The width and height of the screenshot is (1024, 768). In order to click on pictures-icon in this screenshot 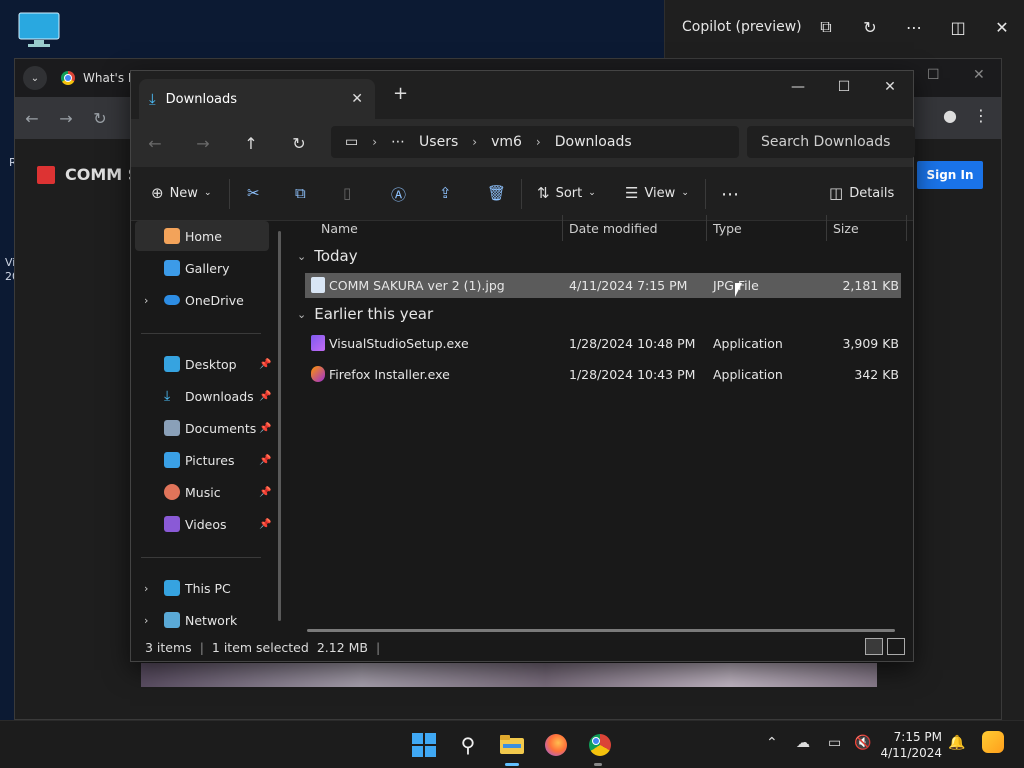, I will do `click(172, 460)`.